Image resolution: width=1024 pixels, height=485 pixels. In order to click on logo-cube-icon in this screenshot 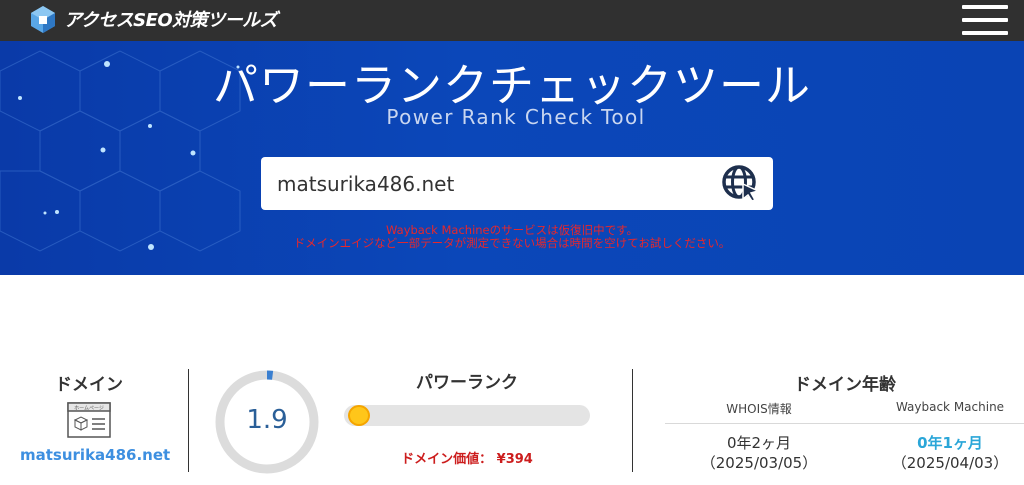, I will do `click(43, 19)`.